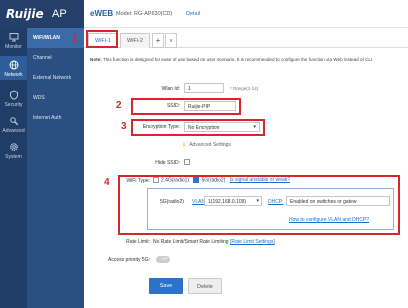  I want to click on subnav-item-internet-auth: Internet Auth, so click(55, 118).